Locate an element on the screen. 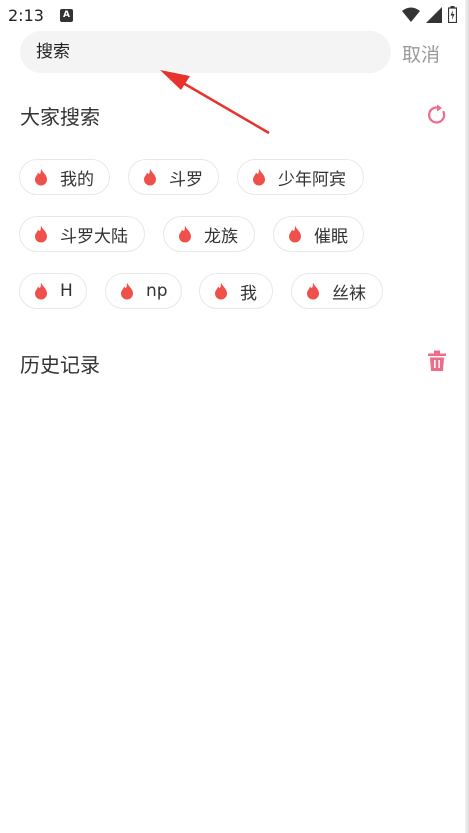 The width and height of the screenshot is (469, 833). hot-search-title: 大家搜索 is located at coordinates (60, 117).